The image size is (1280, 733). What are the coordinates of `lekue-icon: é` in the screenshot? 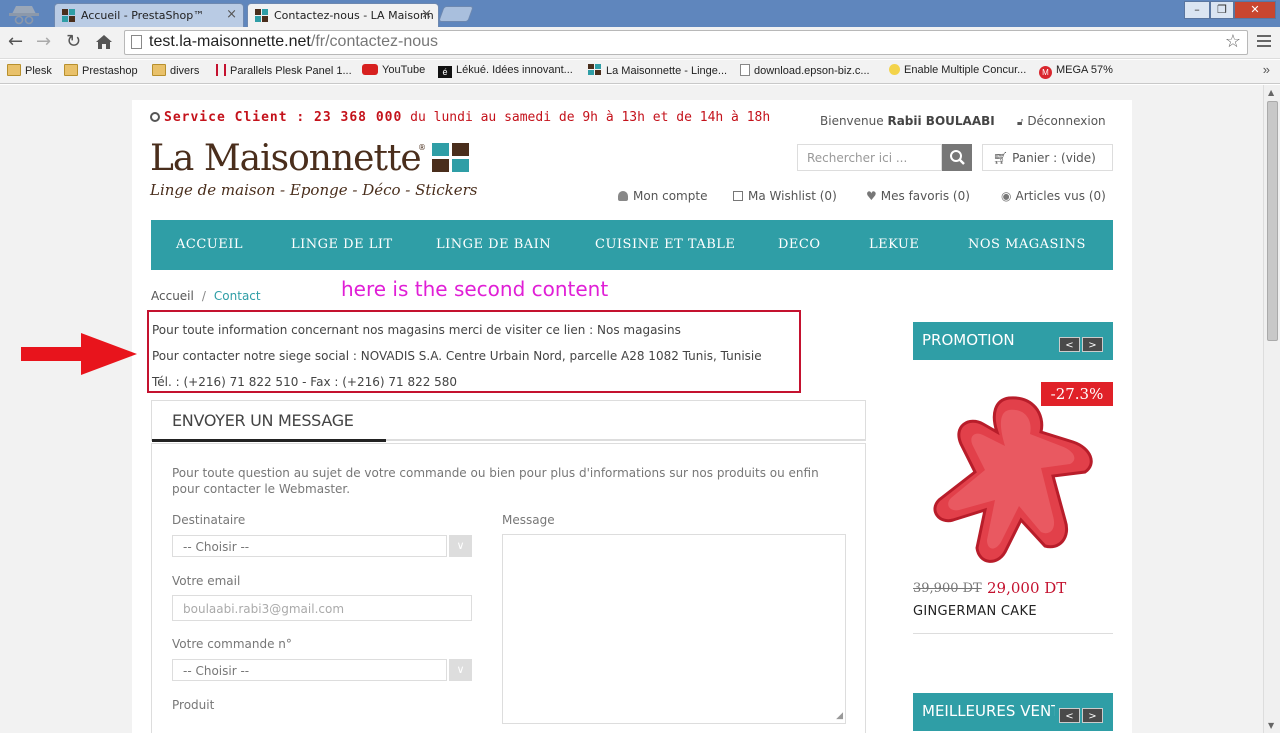 It's located at (445, 72).